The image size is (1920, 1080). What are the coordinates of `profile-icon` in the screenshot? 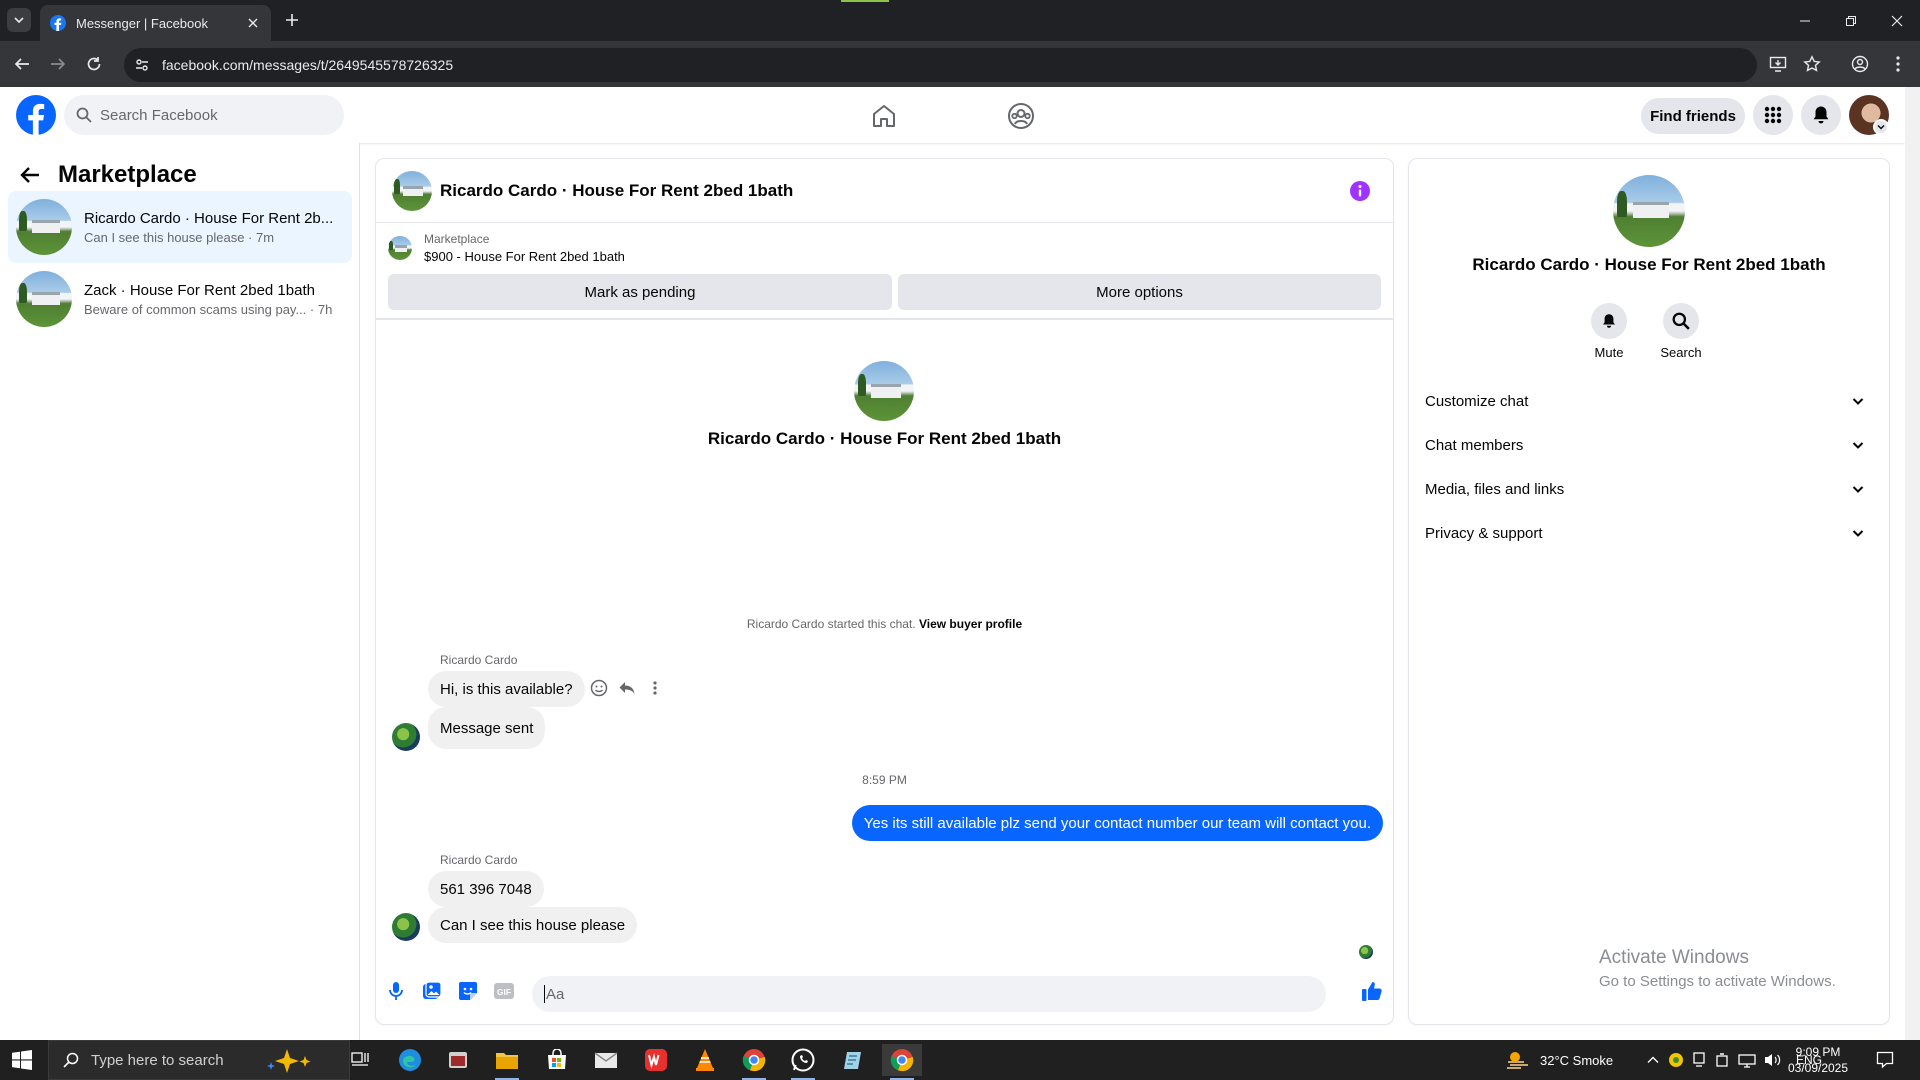 It's located at (1860, 64).